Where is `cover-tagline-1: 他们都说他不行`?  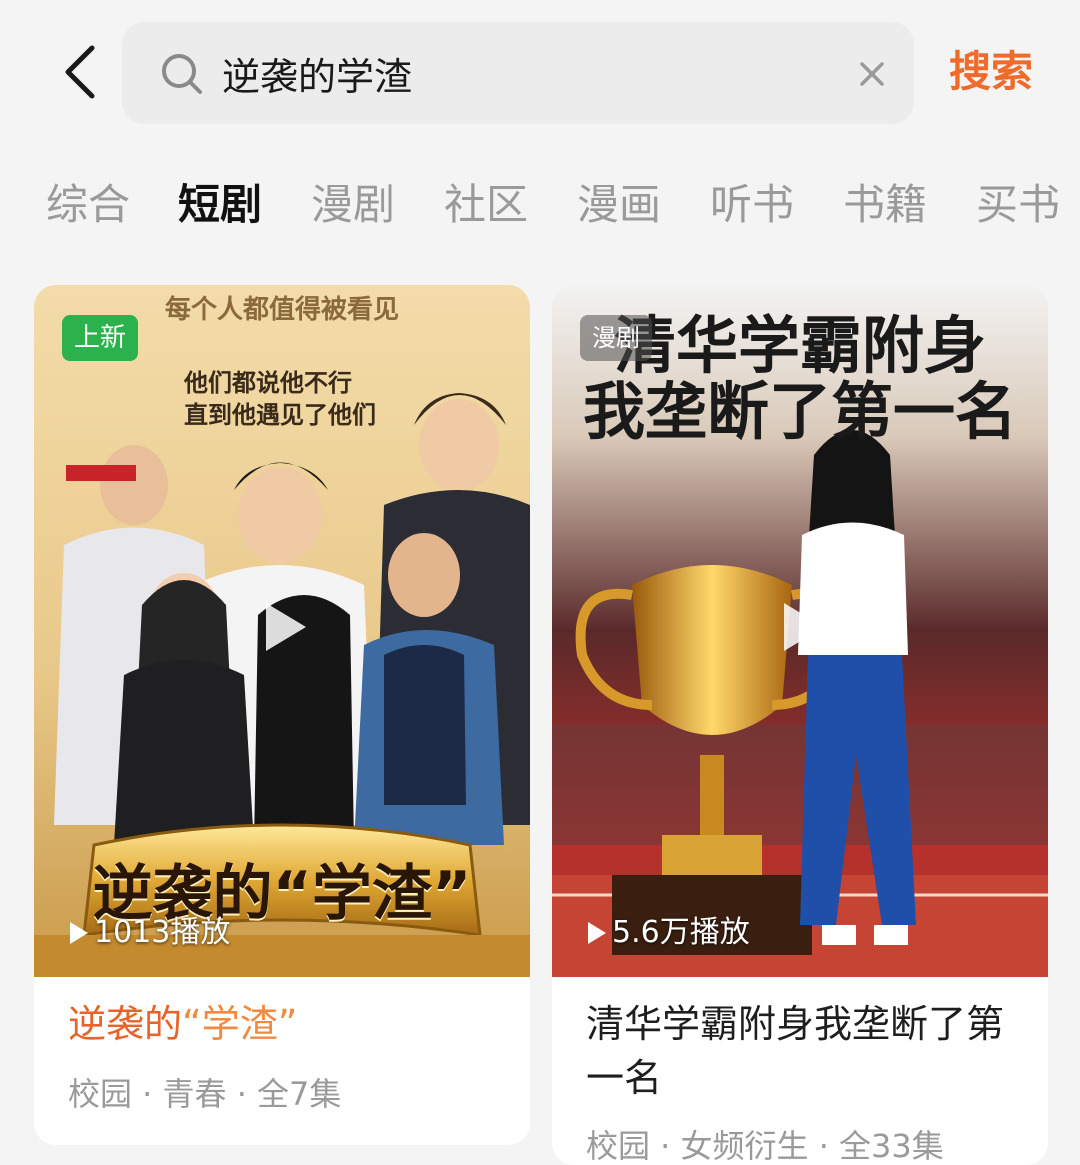
cover-tagline-1: 他们都说他不行 is located at coordinates (268, 383).